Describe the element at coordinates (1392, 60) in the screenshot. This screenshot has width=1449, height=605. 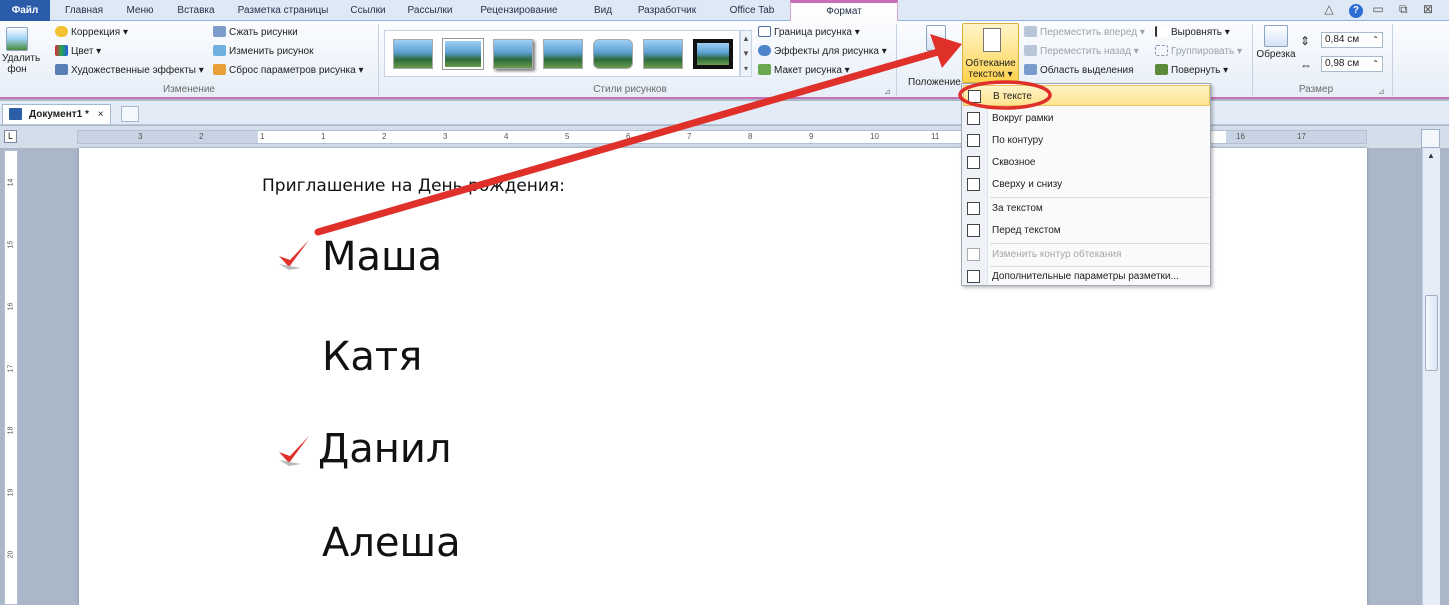
I see `group-separator` at that location.